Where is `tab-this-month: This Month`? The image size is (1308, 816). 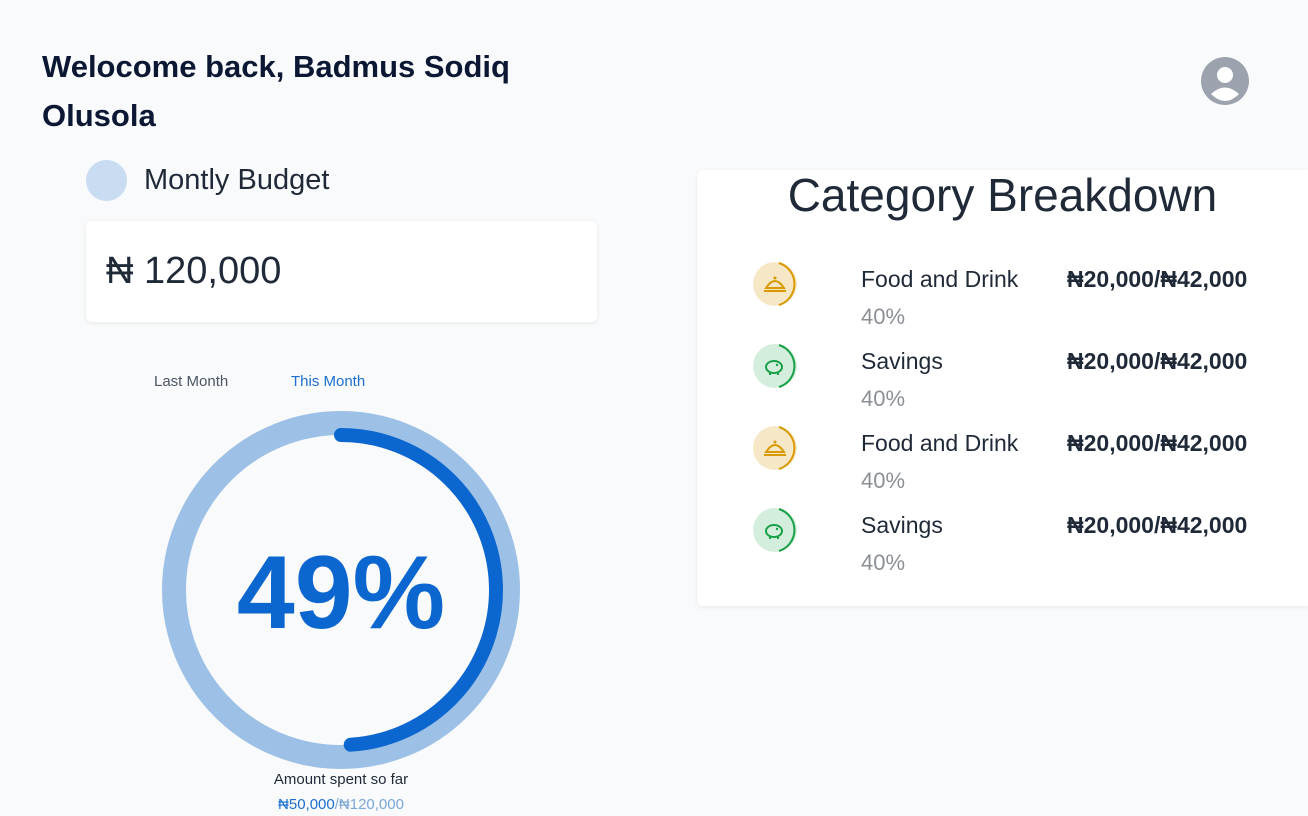 tab-this-month: This Month is located at coordinates (328, 381).